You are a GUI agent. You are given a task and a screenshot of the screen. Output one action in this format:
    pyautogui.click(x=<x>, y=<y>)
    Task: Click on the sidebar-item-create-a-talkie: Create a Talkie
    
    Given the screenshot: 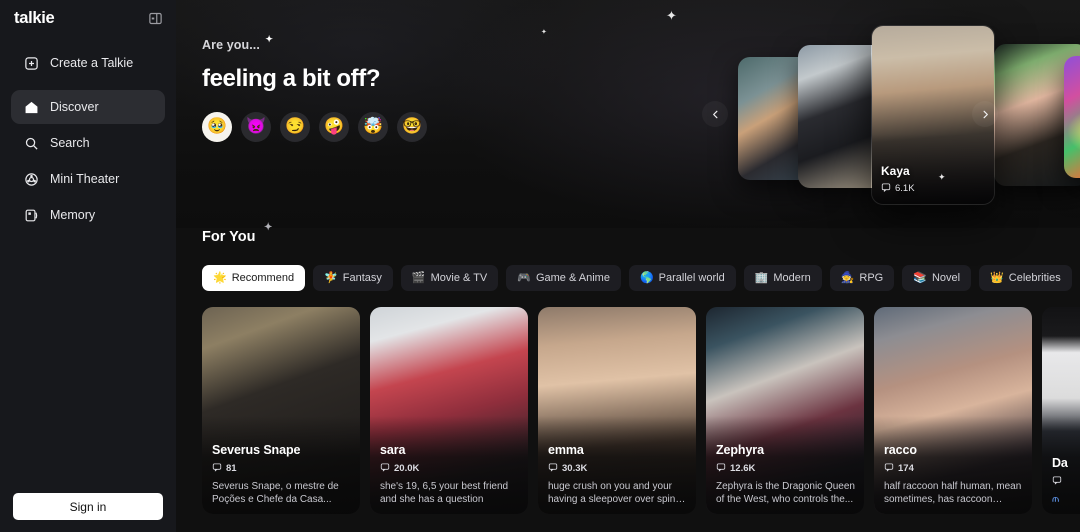 What is the action you would take?
    pyautogui.click(x=88, y=63)
    